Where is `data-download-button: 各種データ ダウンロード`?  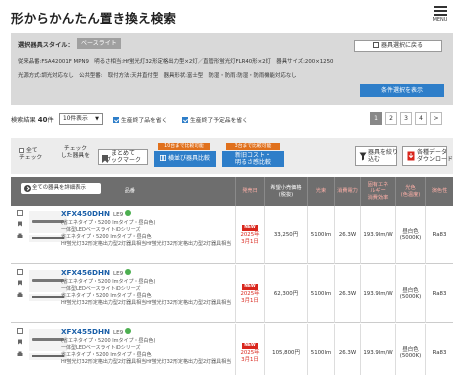 data-download-button: 各種データ ダウンロード is located at coordinates (427, 156).